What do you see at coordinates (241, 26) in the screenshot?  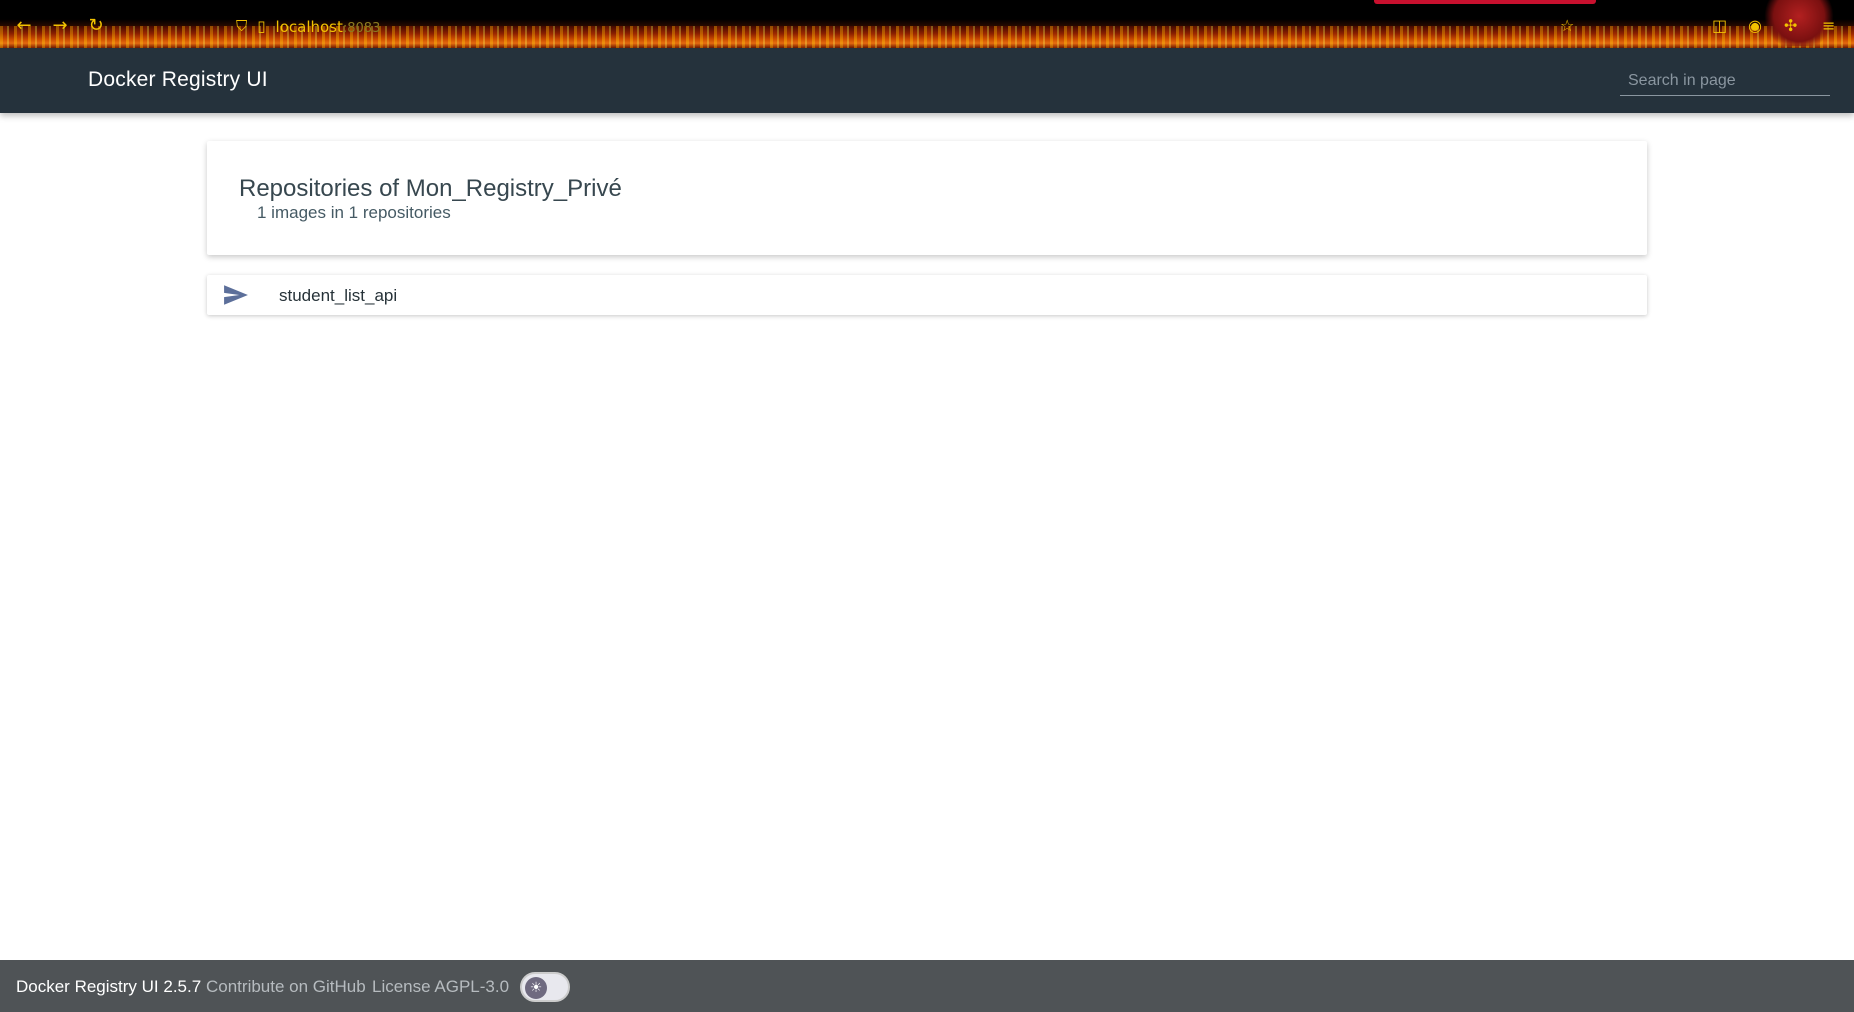 I see `shield-icon: ⛉` at bounding box center [241, 26].